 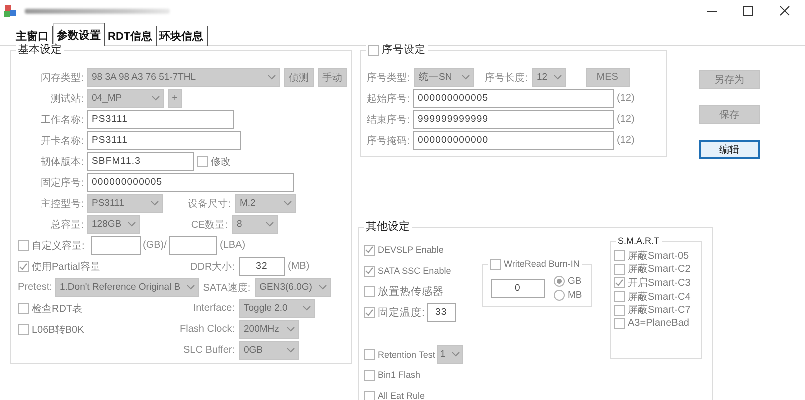 What do you see at coordinates (388, 99) in the screenshot?
I see `field-label: 起始序号:` at bounding box center [388, 99].